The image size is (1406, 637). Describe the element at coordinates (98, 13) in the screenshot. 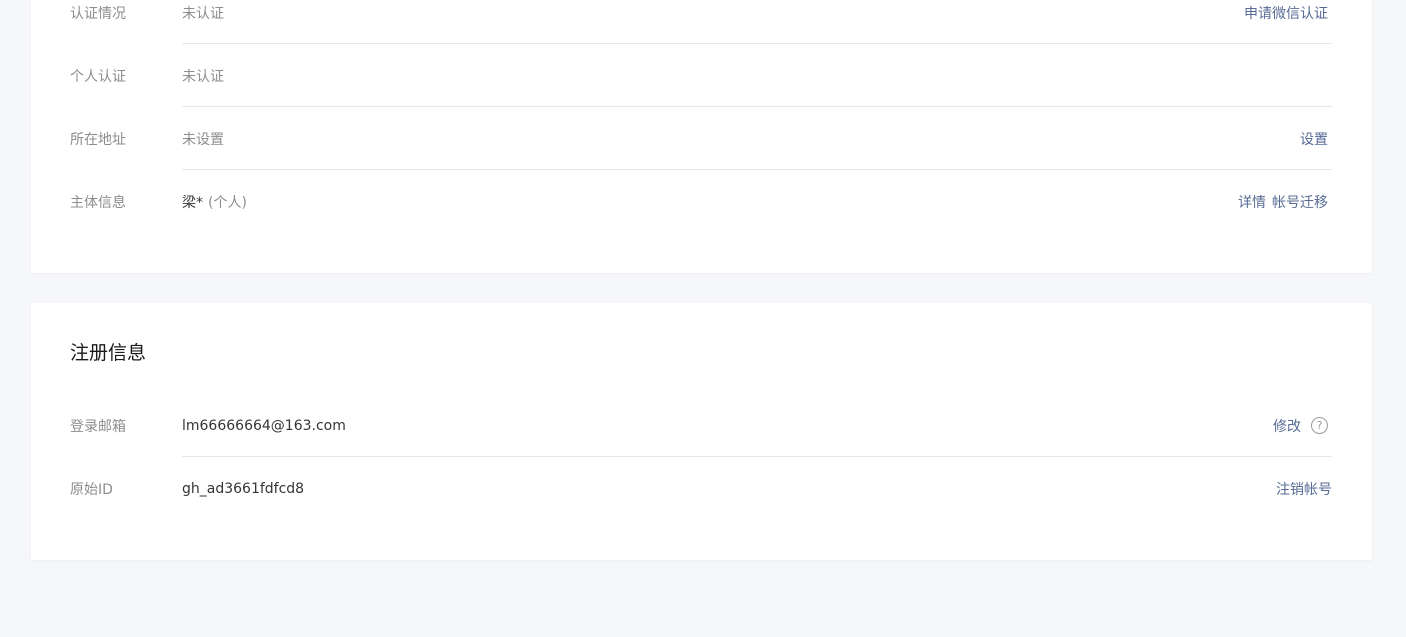

I see `row-label: 认证情况` at that location.